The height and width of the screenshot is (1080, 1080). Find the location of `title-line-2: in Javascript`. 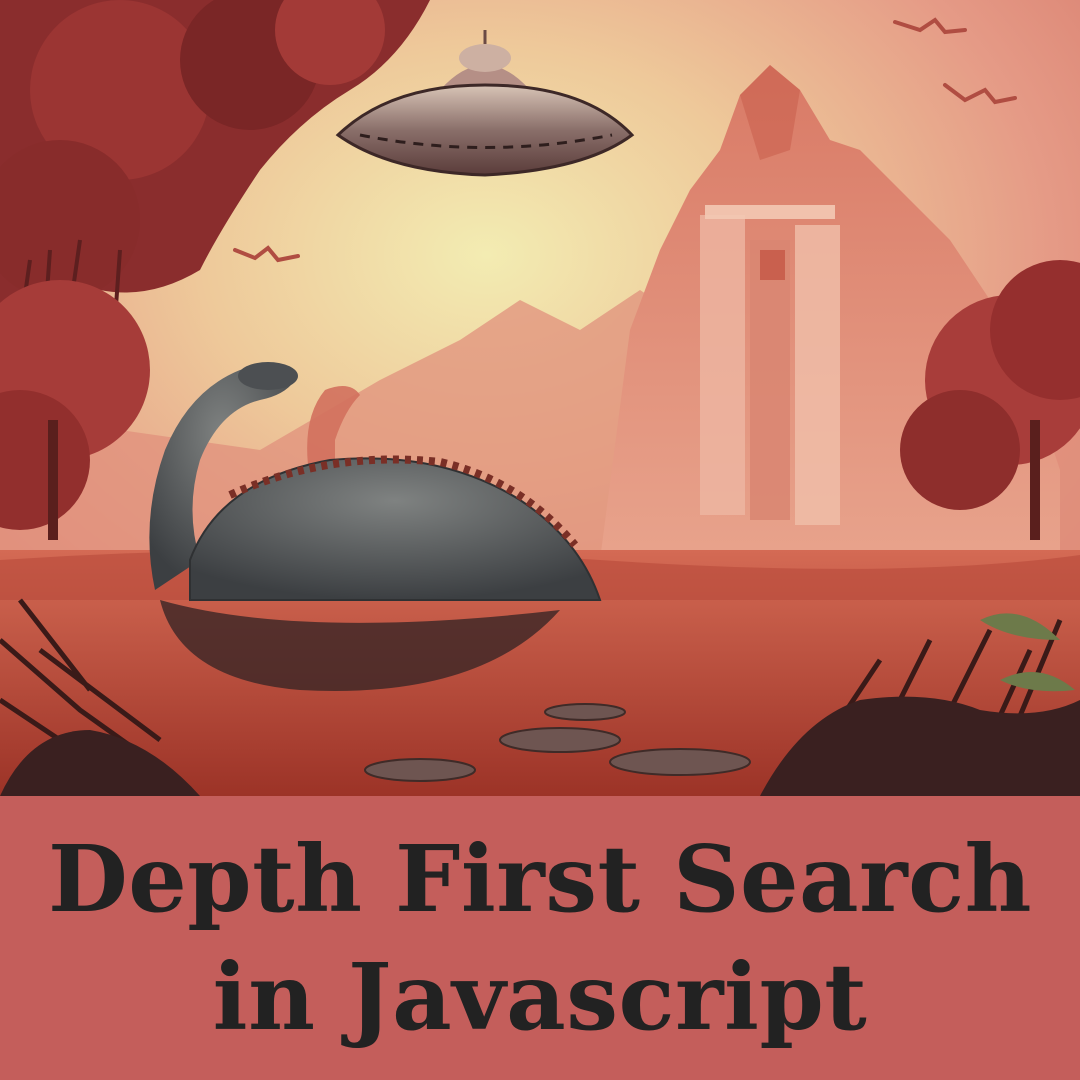

title-line-2: in Javascript is located at coordinates (540, 997).